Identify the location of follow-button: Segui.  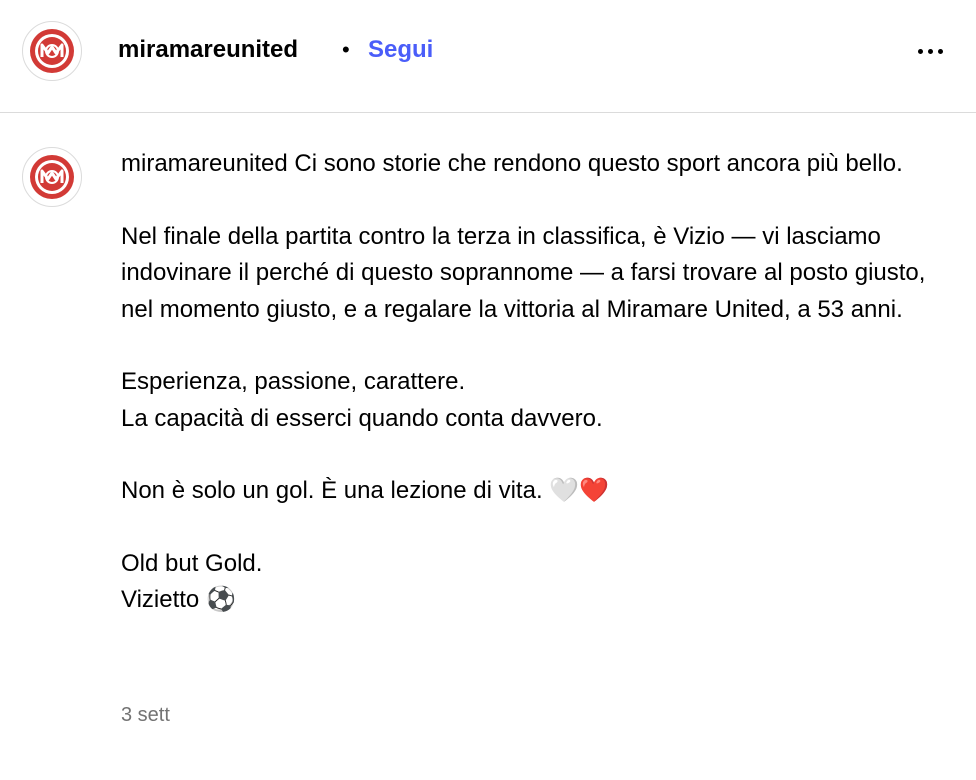
(400, 50).